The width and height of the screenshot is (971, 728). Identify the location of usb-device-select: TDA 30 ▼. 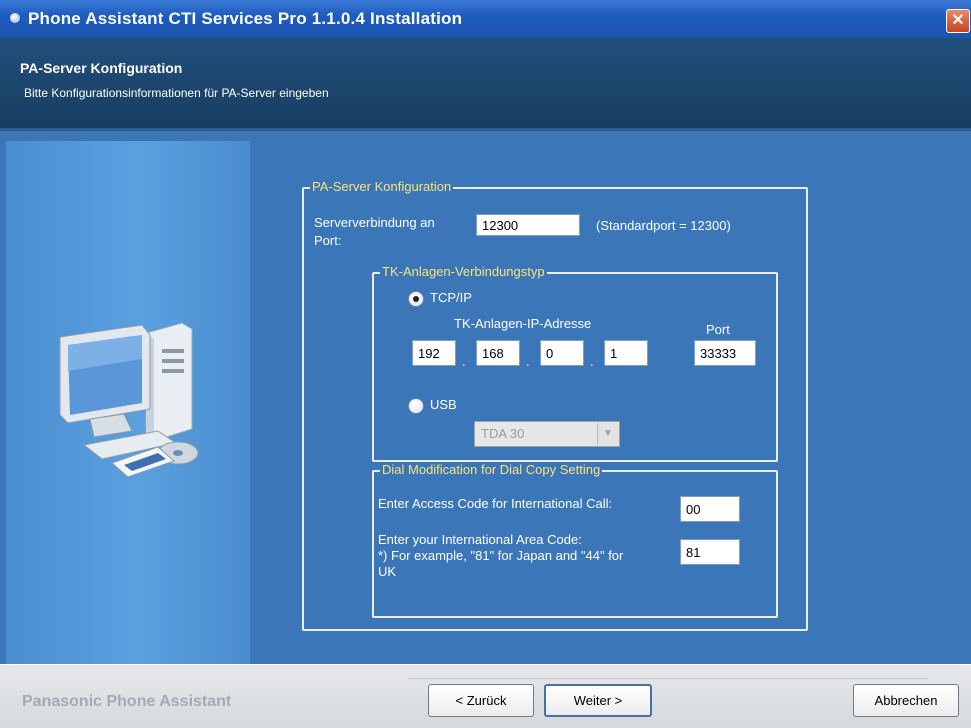
(547, 434).